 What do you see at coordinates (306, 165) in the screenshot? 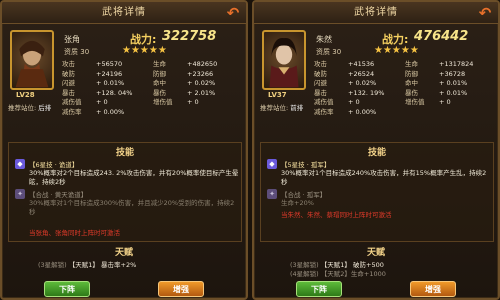
I see `skill1-name: 【5星技 · 孤军】` at bounding box center [306, 165].